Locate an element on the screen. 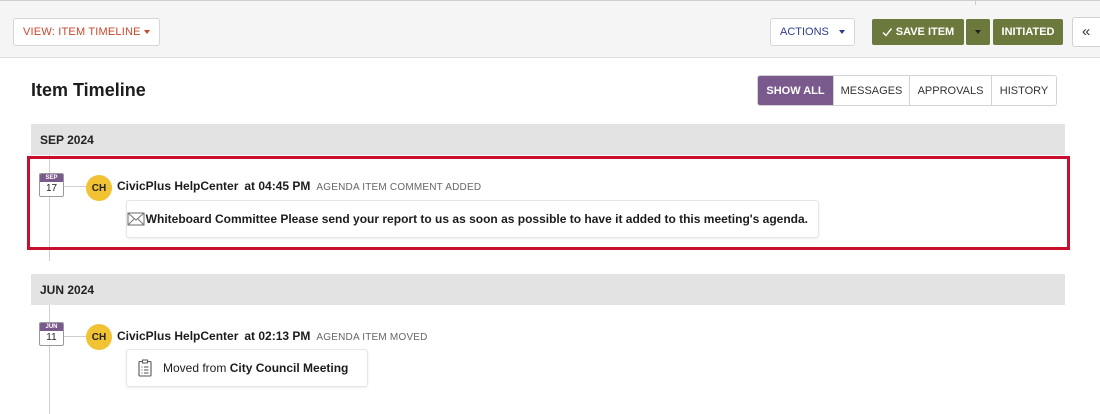 This screenshot has width=1100, height=414. actions-button: ACTIONS is located at coordinates (812, 32).